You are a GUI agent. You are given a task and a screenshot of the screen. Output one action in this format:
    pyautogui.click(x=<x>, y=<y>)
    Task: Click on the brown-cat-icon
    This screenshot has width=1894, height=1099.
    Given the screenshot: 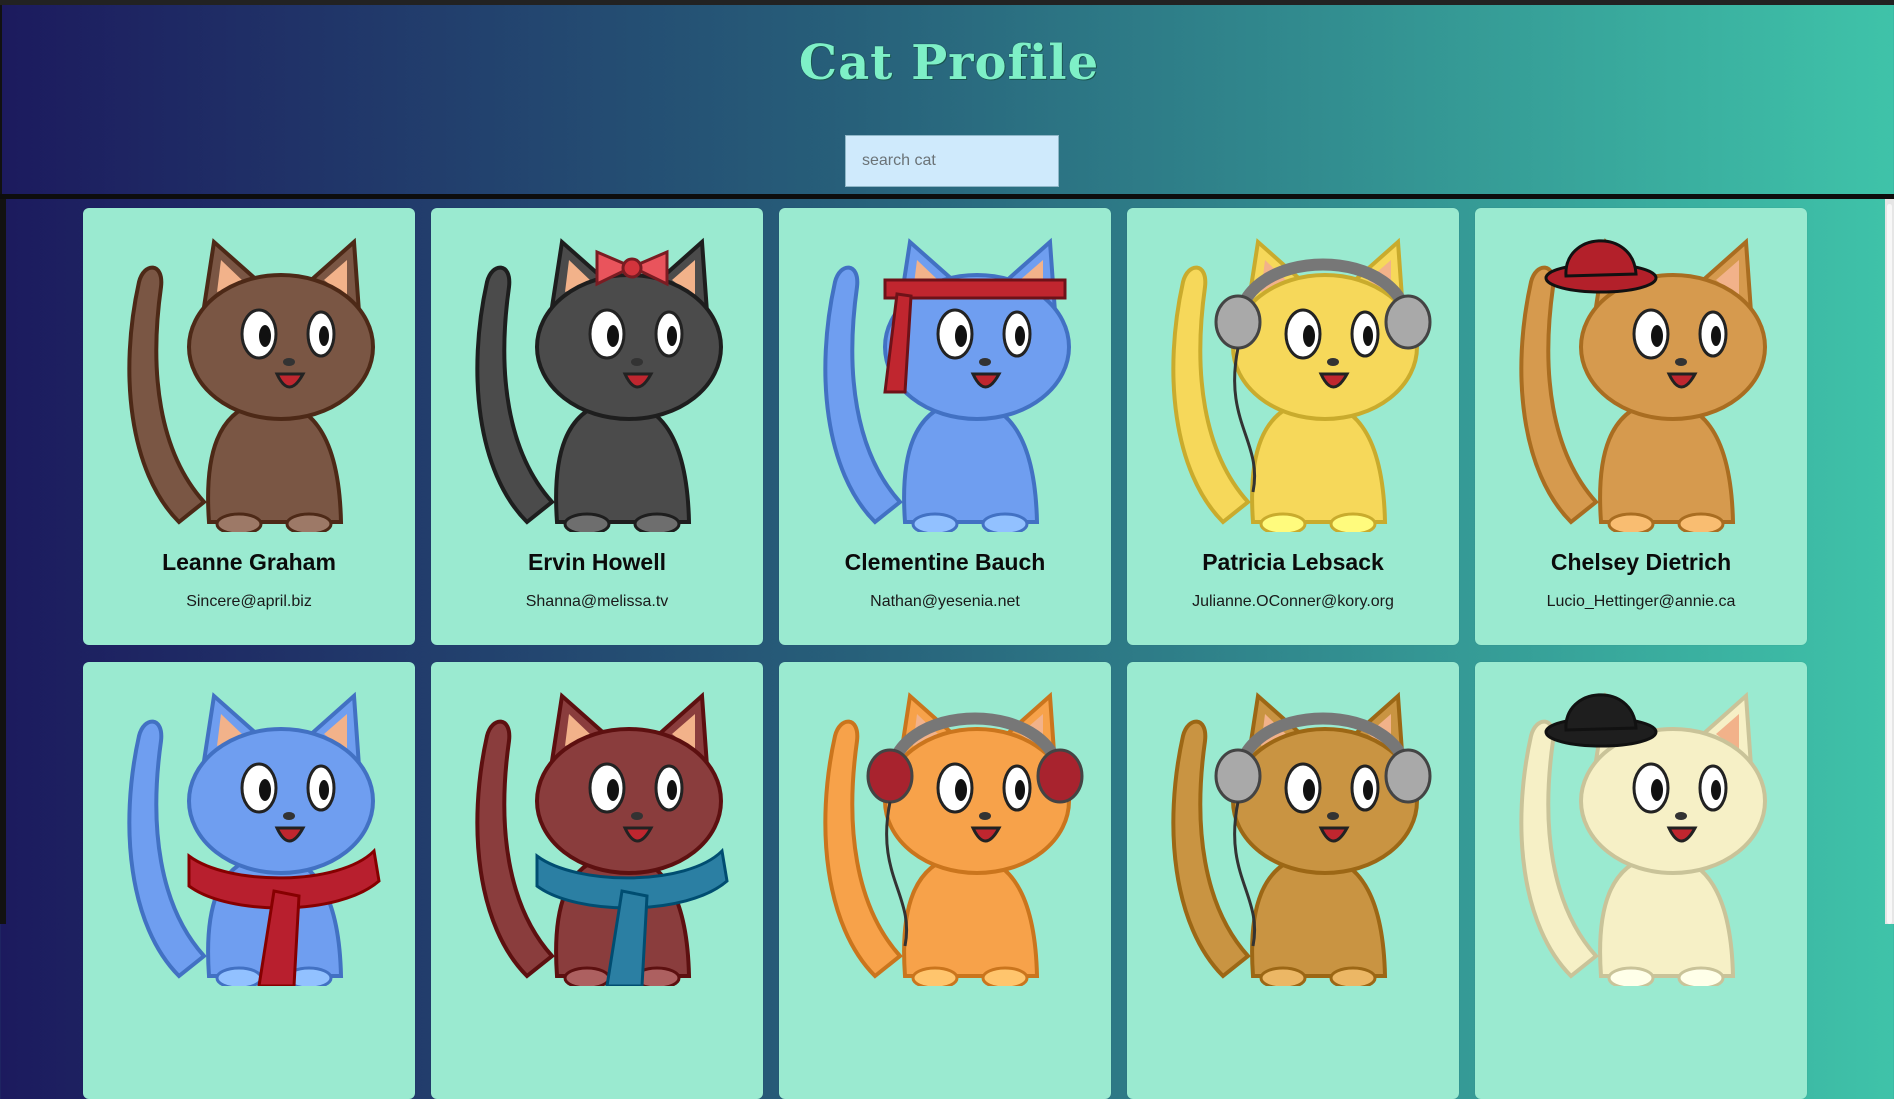 What is the action you would take?
    pyautogui.click(x=251, y=384)
    